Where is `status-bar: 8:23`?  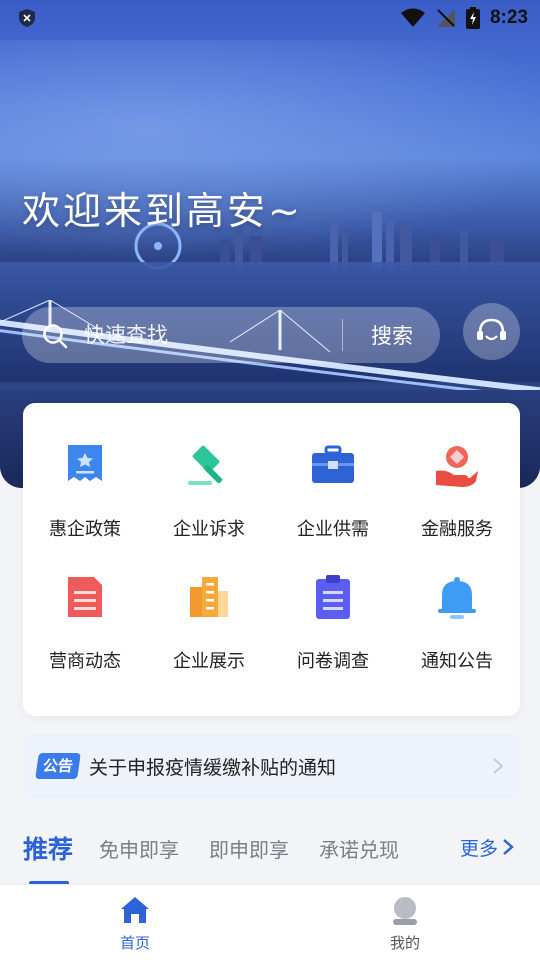
status-bar: 8:23 is located at coordinates (270, 18).